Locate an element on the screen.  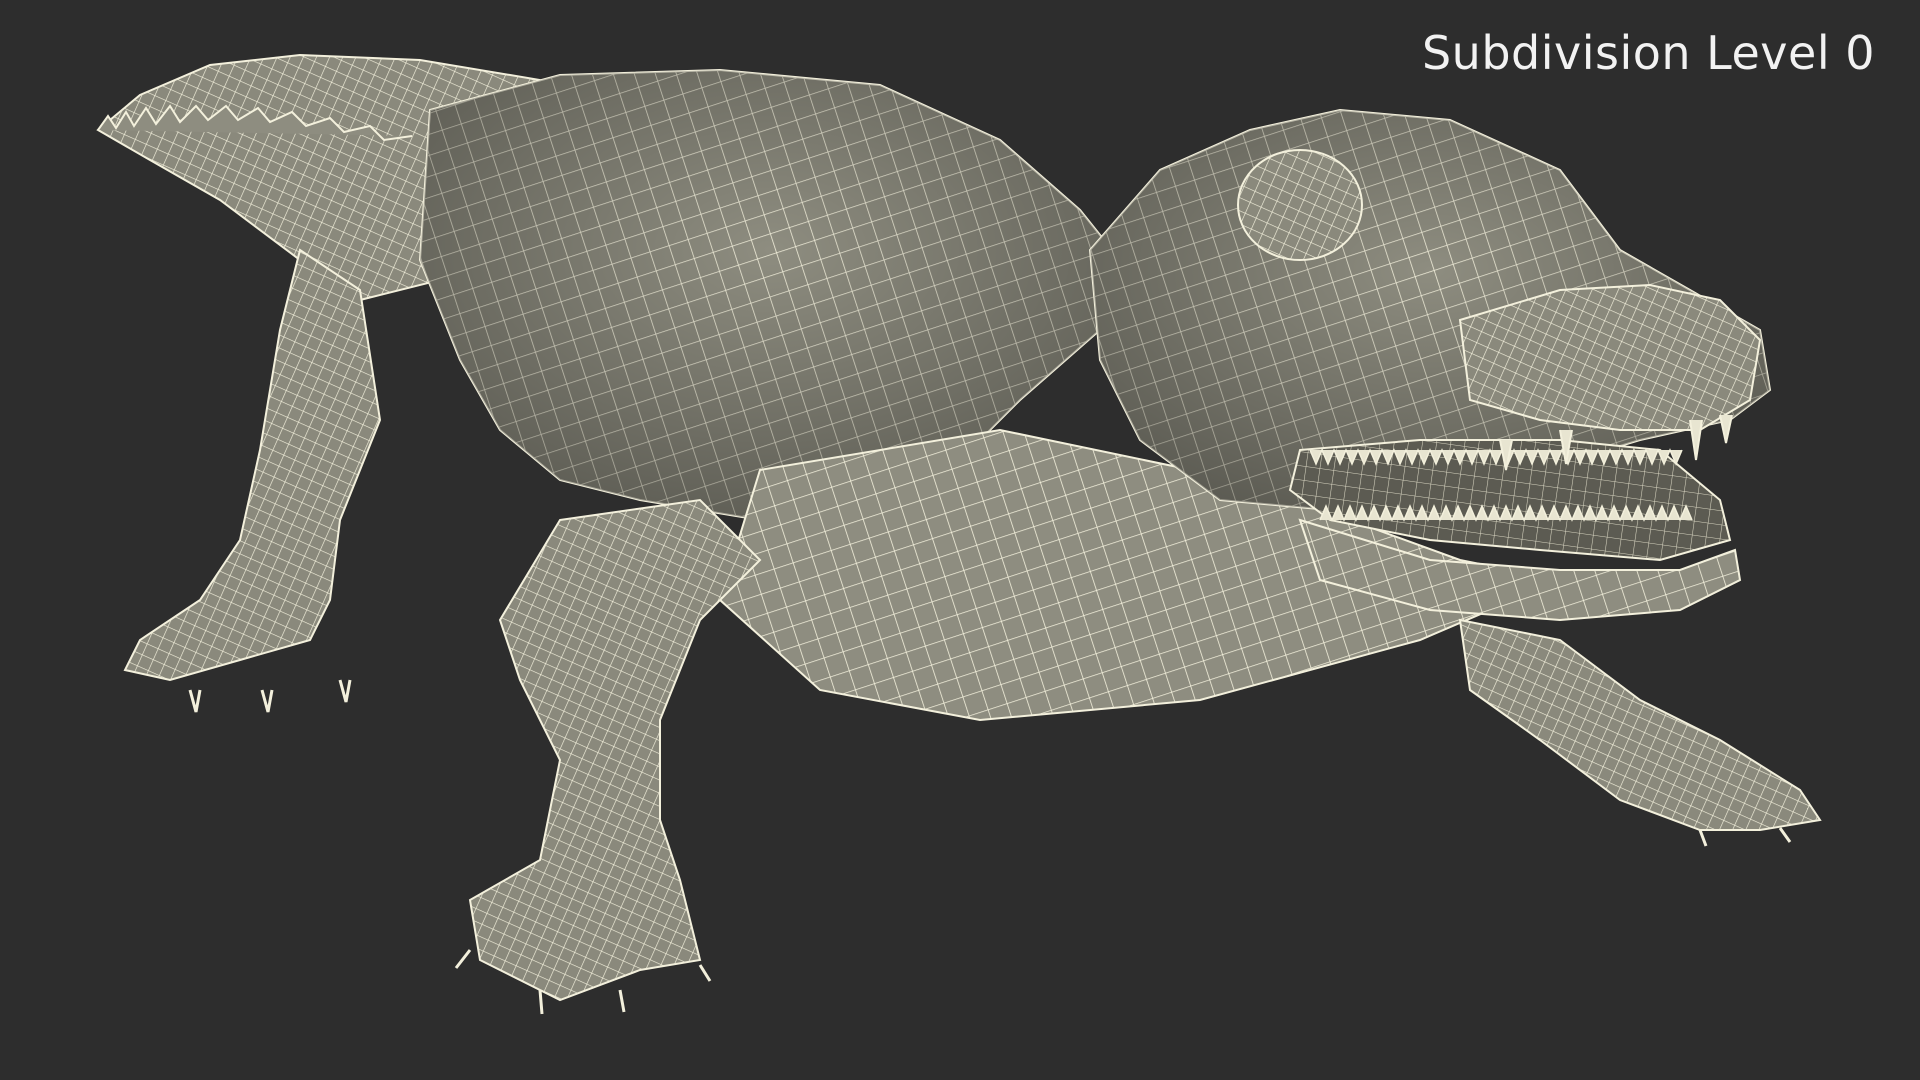
front-left-leg is located at coordinates (615, 750).